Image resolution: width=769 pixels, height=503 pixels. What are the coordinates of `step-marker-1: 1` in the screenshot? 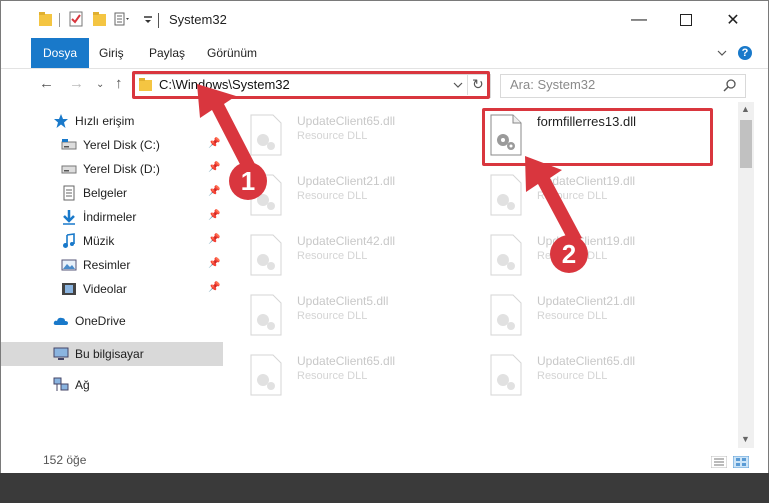 It's located at (248, 181).